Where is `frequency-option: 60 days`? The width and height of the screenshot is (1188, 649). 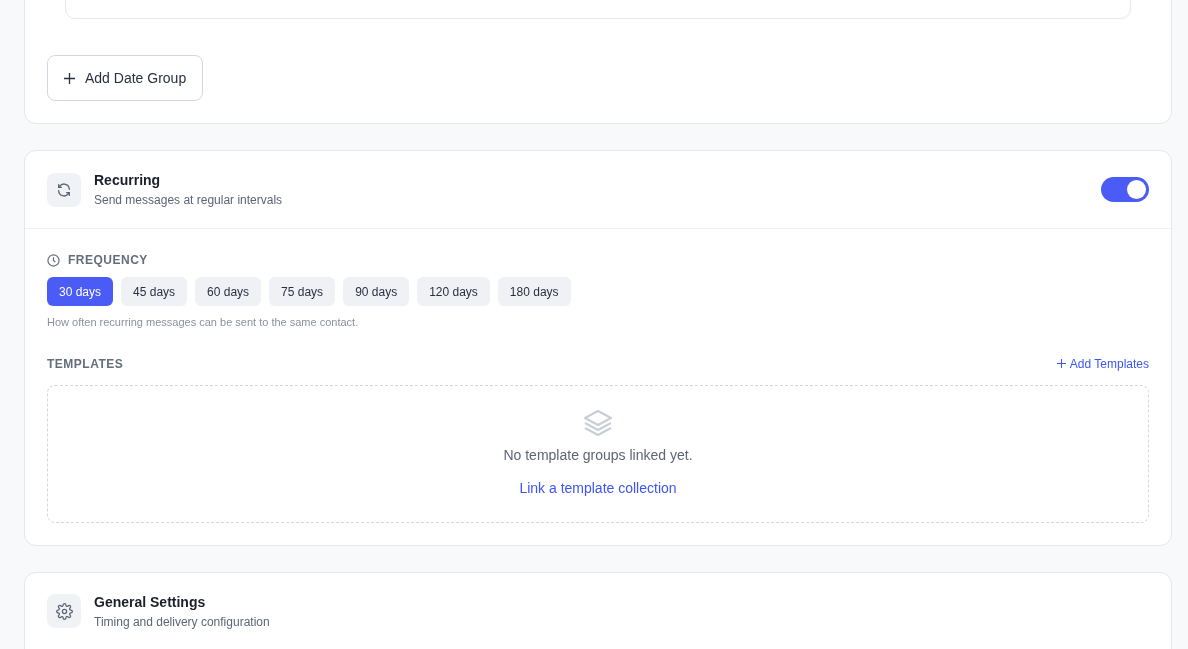
frequency-option: 60 days is located at coordinates (228, 291).